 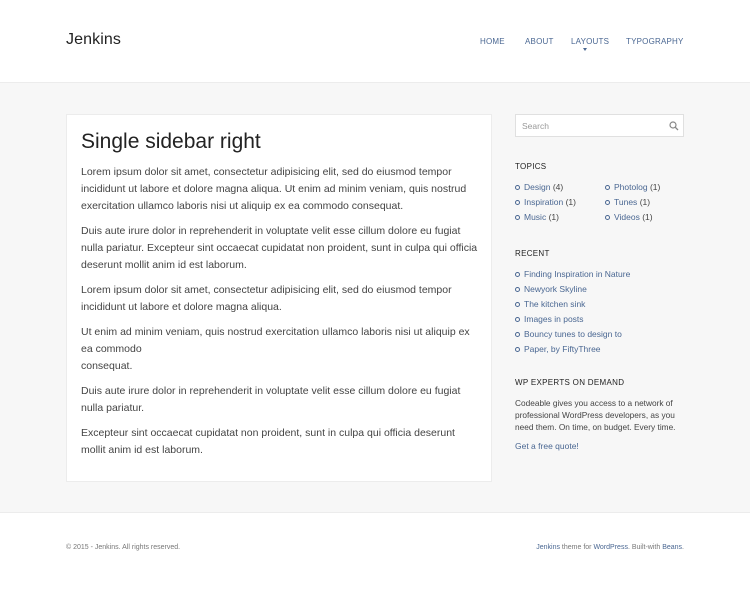 I want to click on topic-videos: Videos (1), so click(x=629, y=217).